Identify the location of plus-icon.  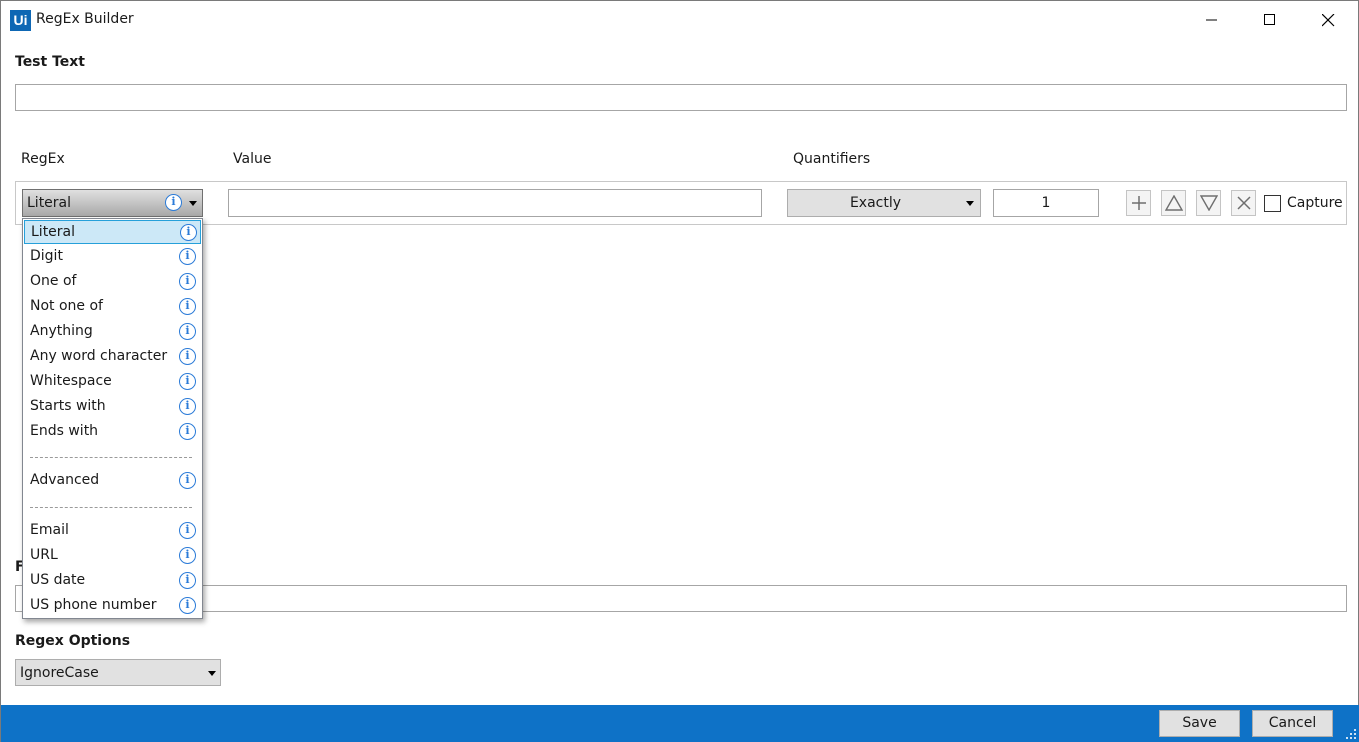
(1138, 203).